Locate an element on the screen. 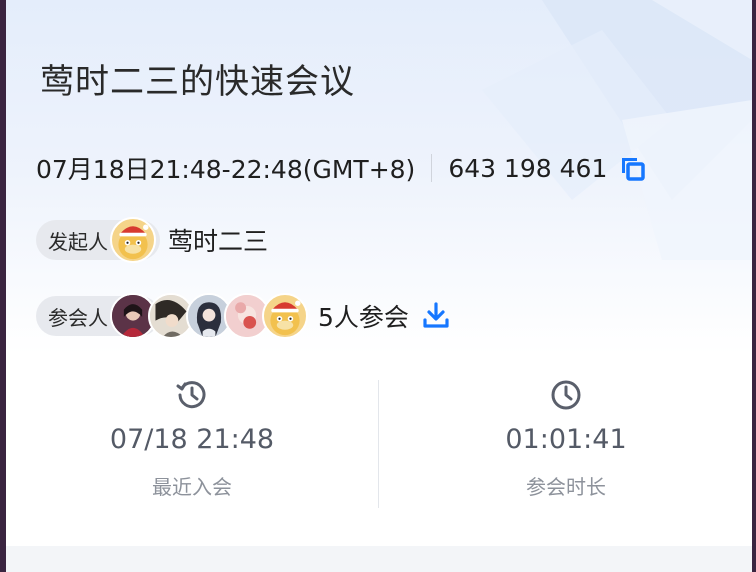  copy-icon is located at coordinates (634, 169).